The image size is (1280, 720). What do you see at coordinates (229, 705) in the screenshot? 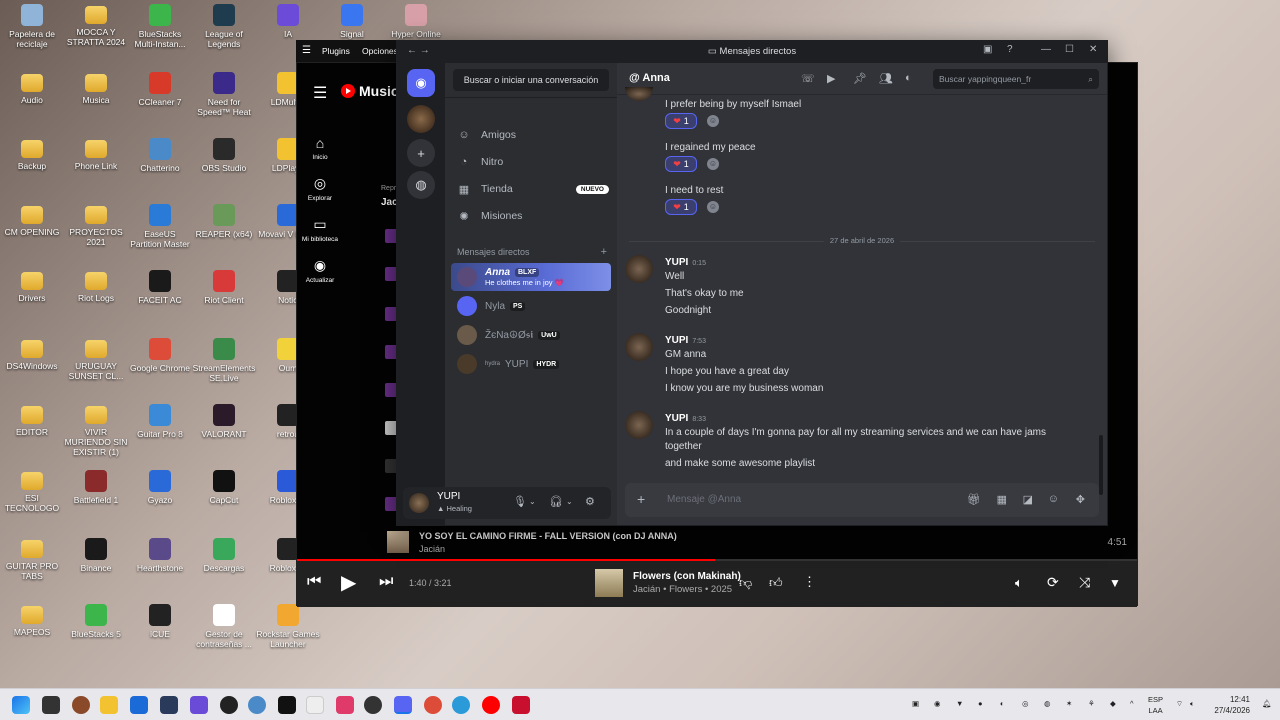
I see `obs-icon` at bounding box center [229, 705].